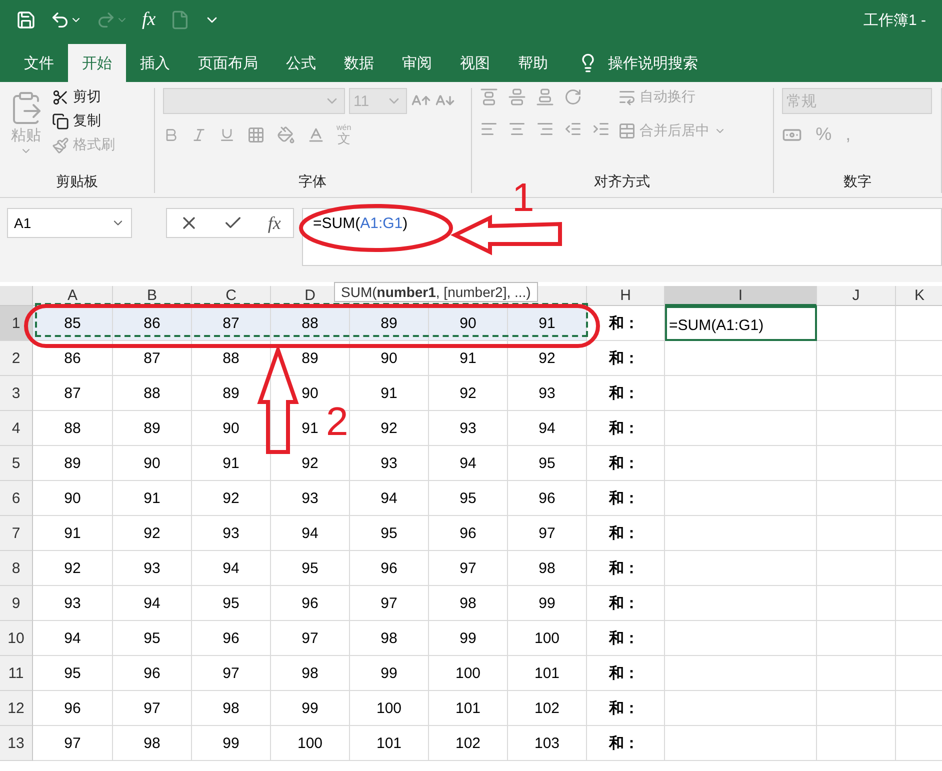 The height and width of the screenshot is (771, 942). I want to click on row-header: 9, so click(16, 603).